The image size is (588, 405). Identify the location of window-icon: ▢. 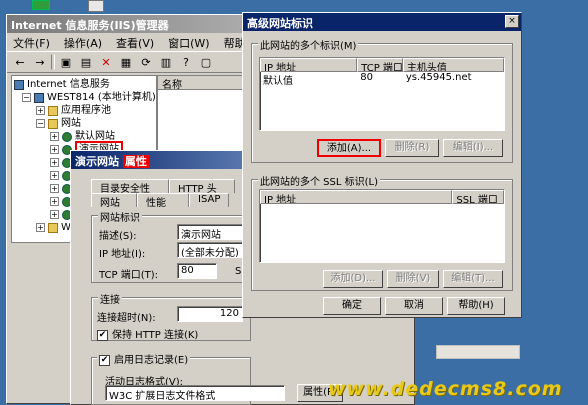
(206, 62).